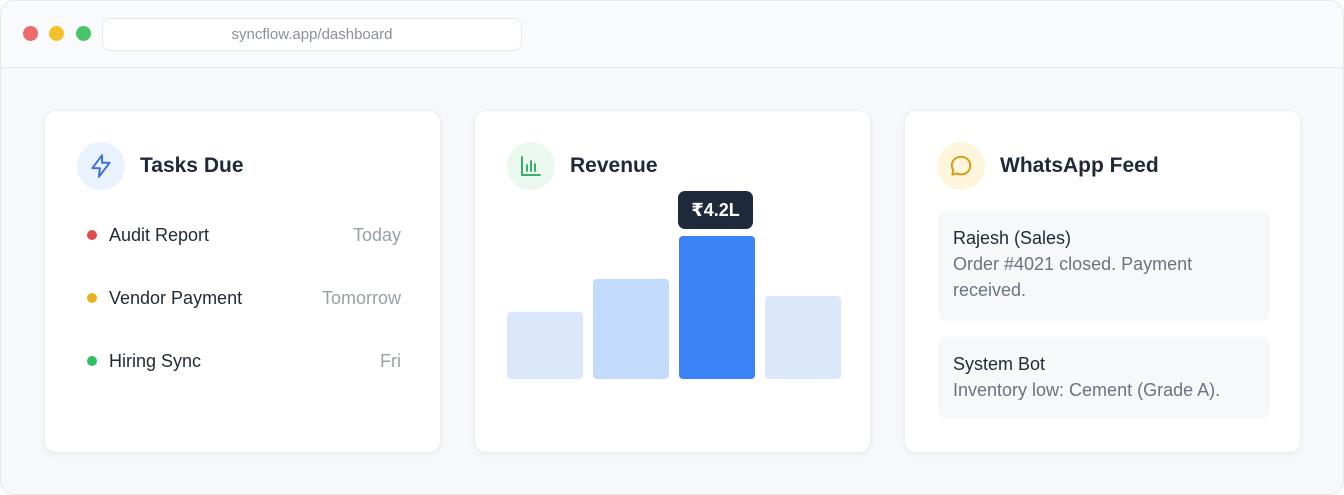  I want to click on message-sender: Rajesh (Sales), so click(1012, 238).